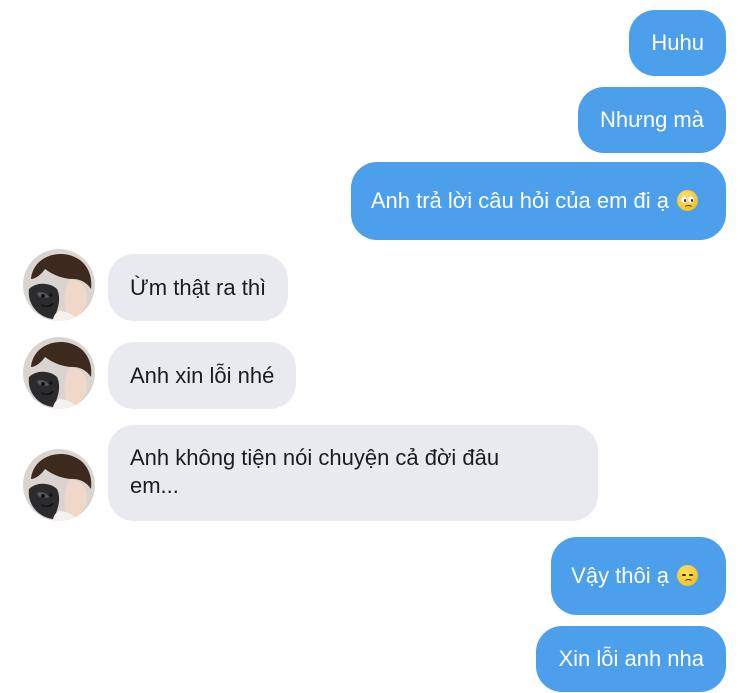 This screenshot has width=750, height=693. I want to click on message-text: Vậy thôi ạ, so click(620, 575).